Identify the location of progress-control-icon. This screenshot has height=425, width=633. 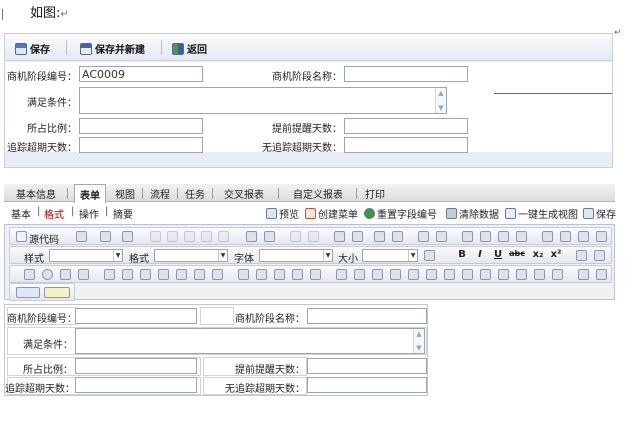
(413, 274).